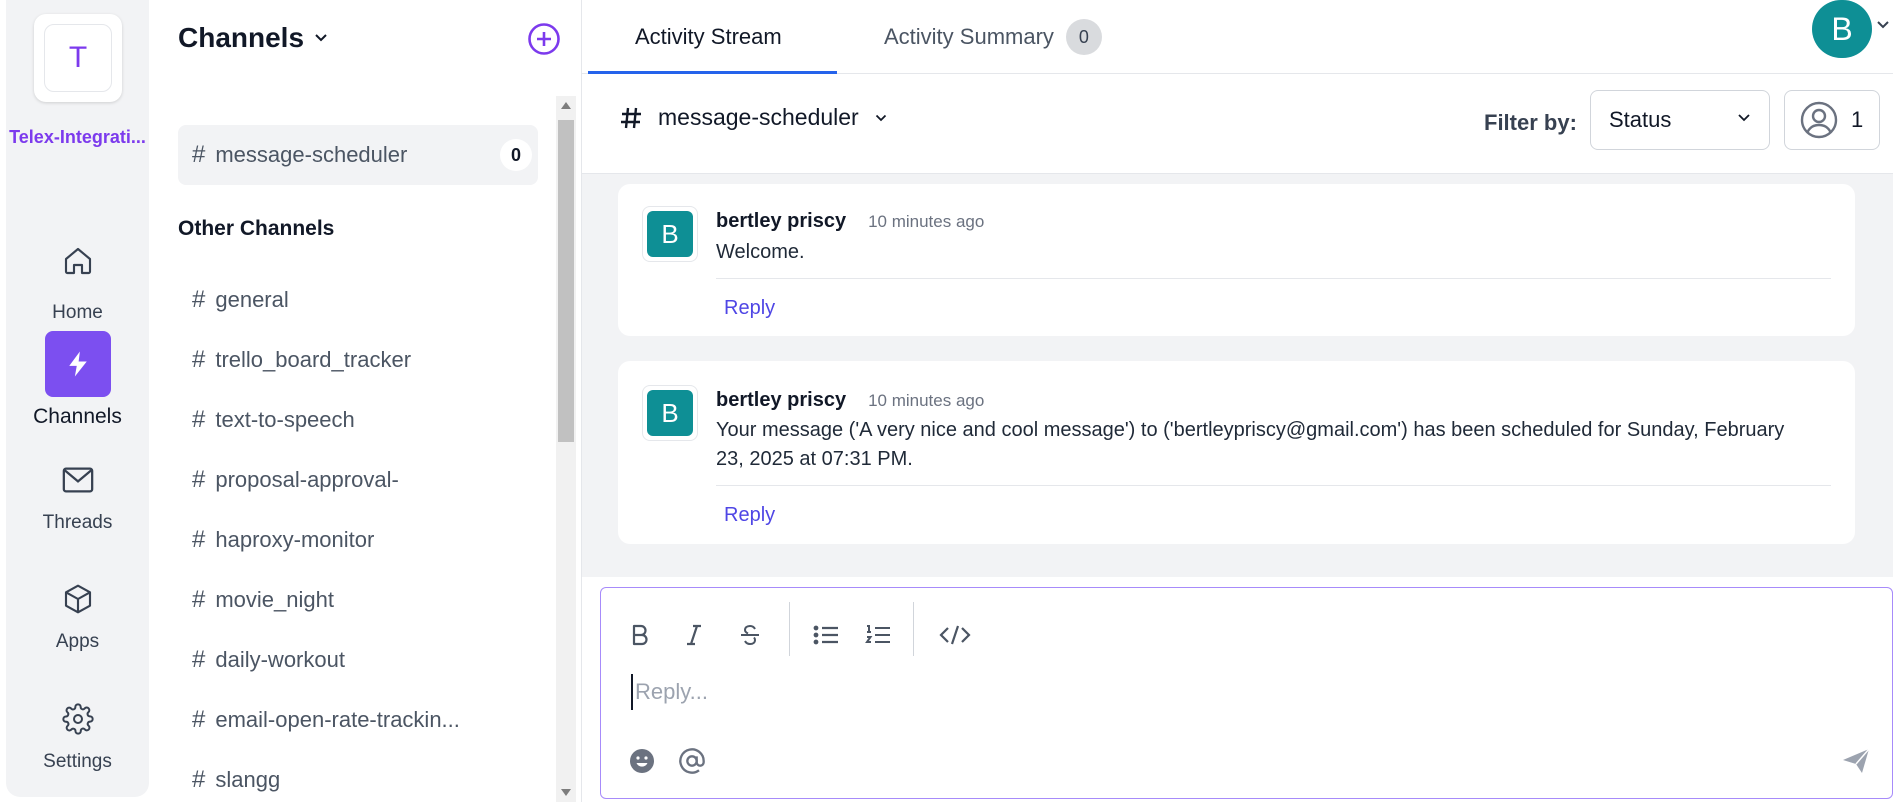 The image size is (1893, 802). I want to click on rail-item-home: Home, so click(77, 276).